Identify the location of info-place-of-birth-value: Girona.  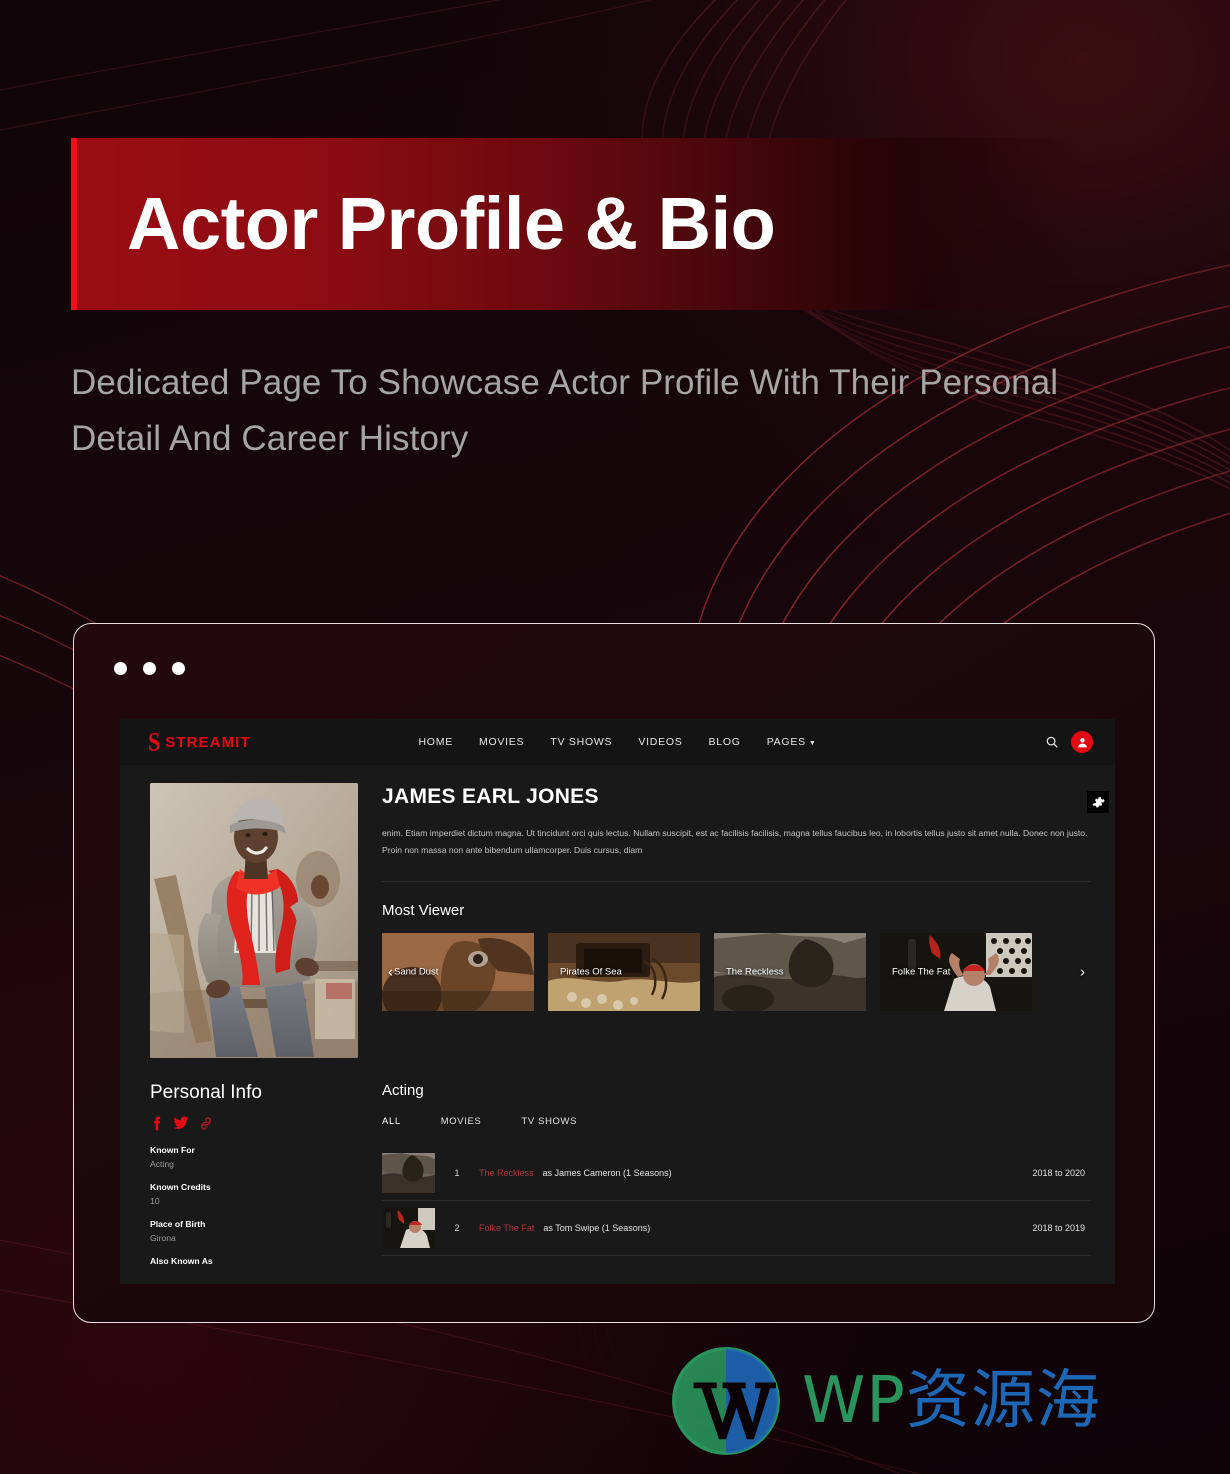
(163, 1238).